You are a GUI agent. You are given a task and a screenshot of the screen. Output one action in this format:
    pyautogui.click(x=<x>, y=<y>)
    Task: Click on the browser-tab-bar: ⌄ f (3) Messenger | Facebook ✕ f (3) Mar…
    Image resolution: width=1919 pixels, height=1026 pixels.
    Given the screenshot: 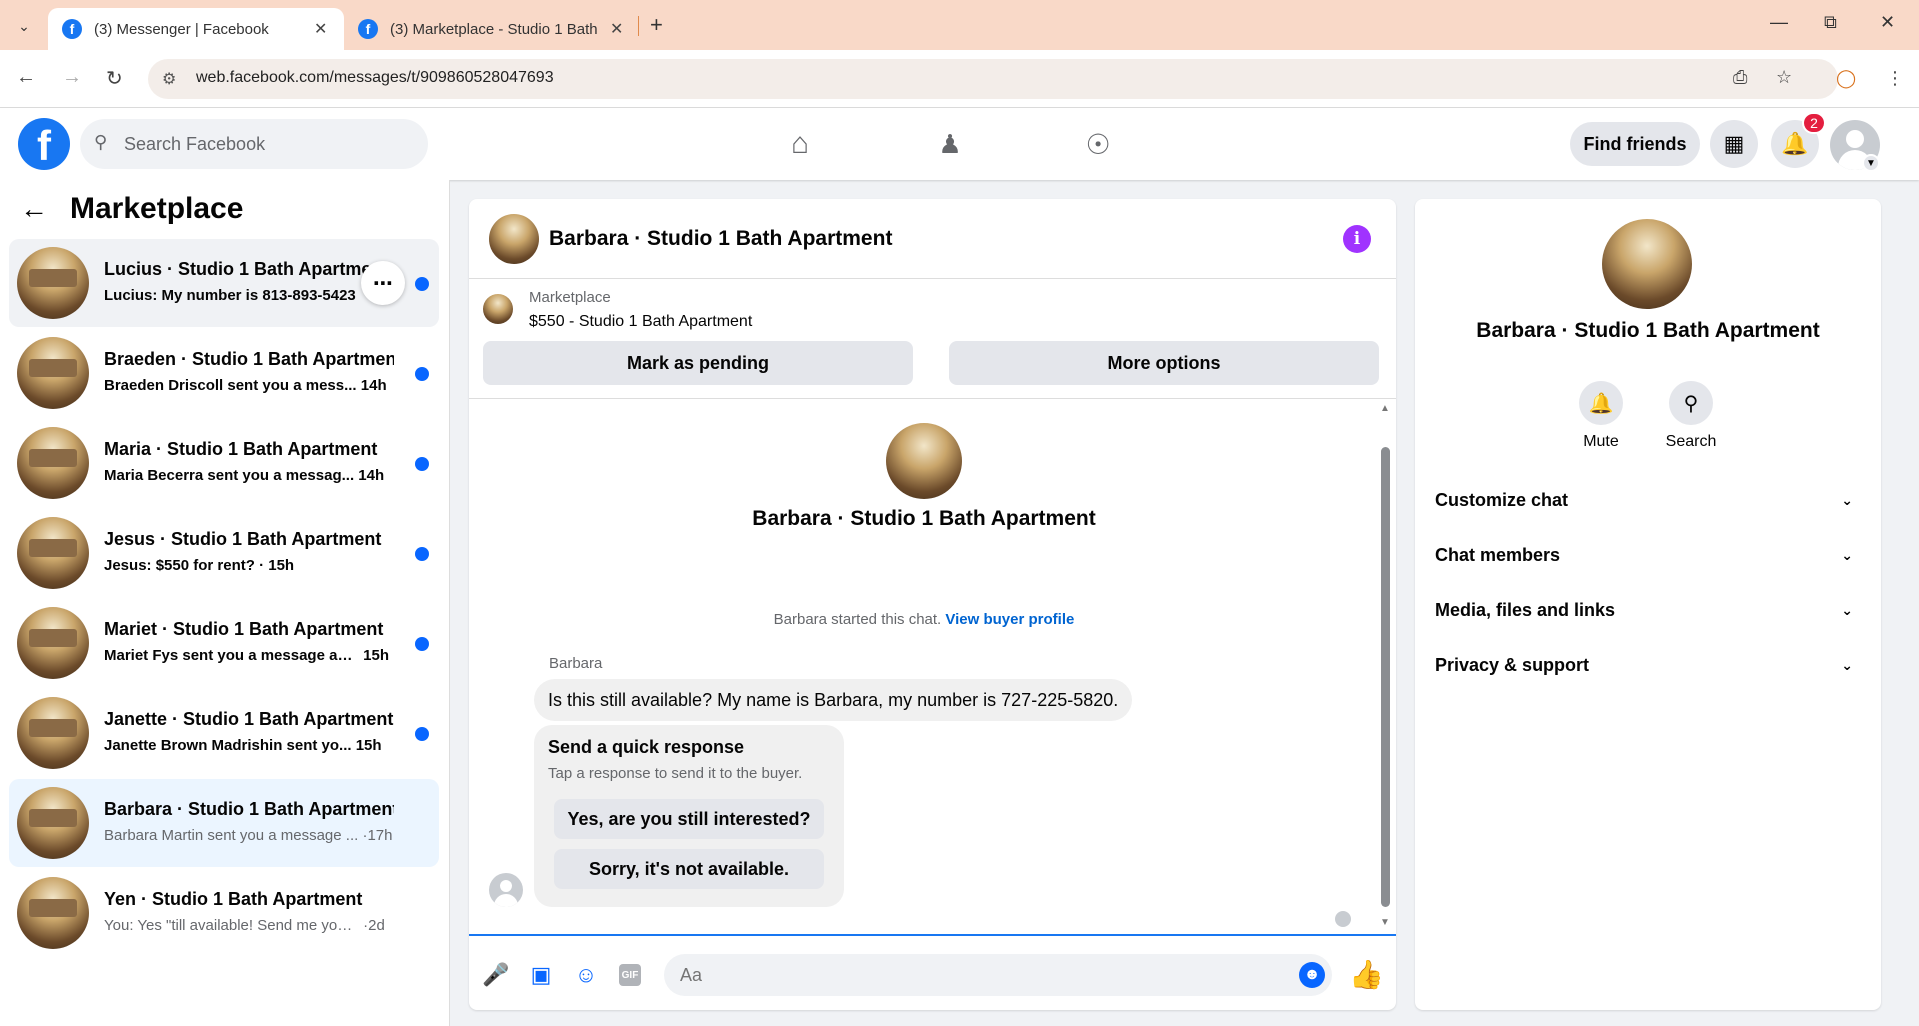 What is the action you would take?
    pyautogui.click(x=959, y=25)
    